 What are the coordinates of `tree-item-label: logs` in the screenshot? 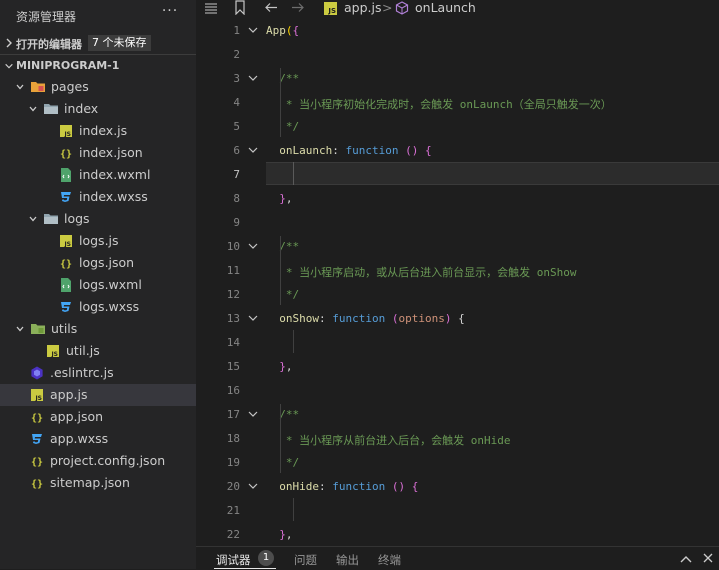 It's located at (77, 218).